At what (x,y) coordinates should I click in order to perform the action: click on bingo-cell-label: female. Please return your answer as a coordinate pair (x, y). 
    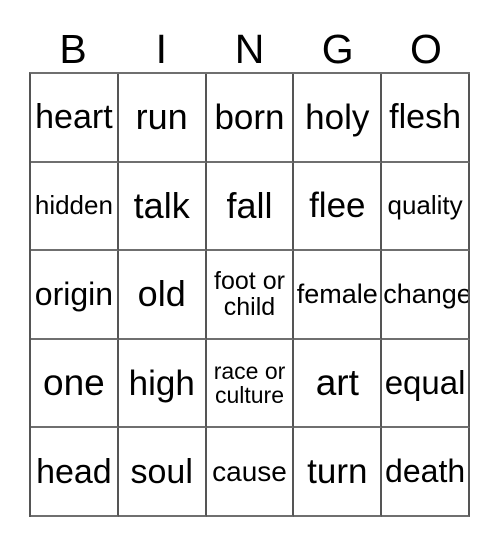
    Looking at the image, I should click on (337, 294).